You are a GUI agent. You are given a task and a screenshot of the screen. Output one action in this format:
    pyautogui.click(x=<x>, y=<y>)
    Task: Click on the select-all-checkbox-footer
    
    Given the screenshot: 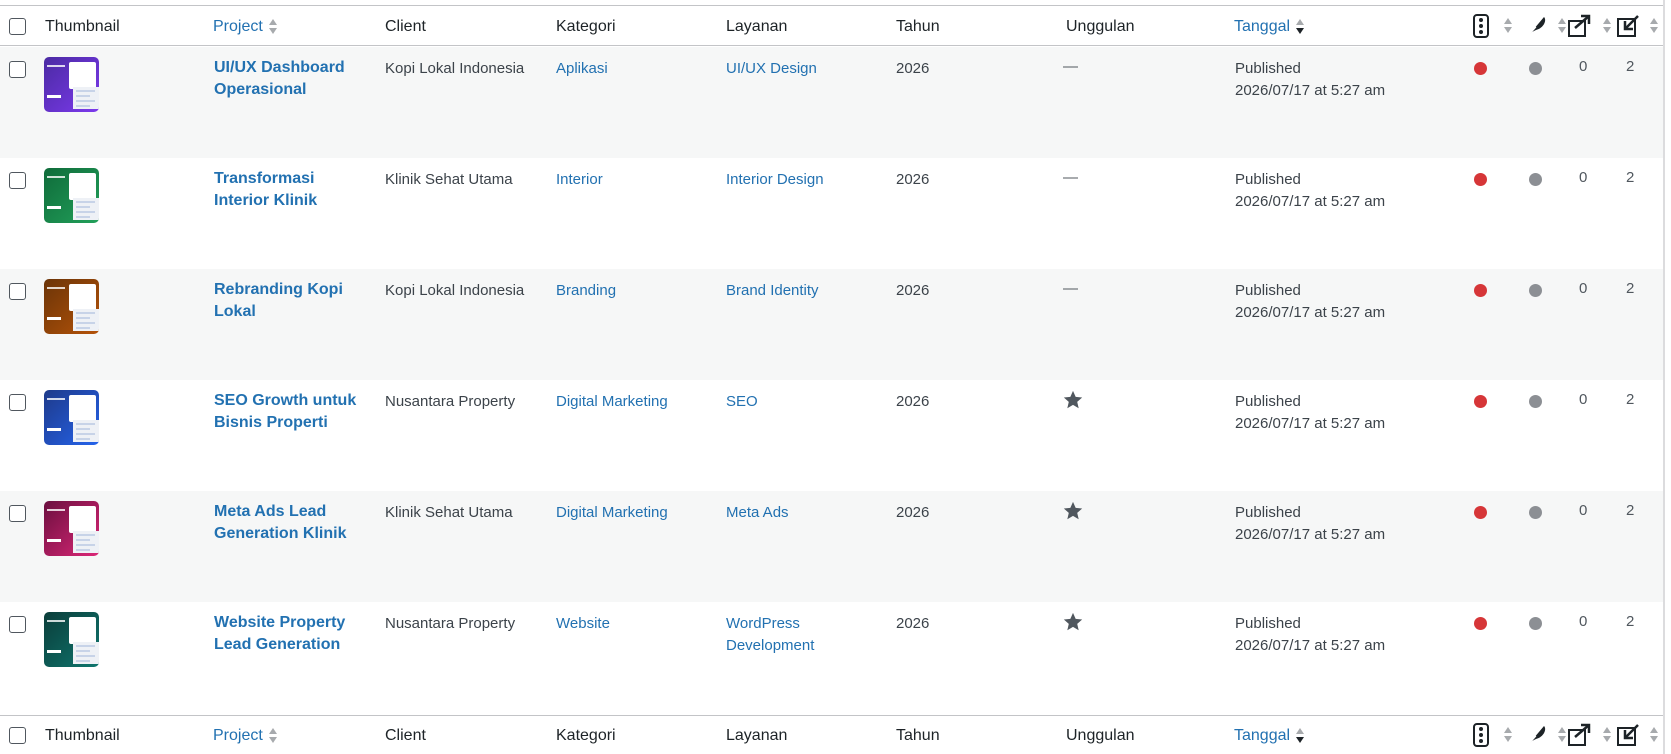 What is the action you would take?
    pyautogui.click(x=17, y=735)
    